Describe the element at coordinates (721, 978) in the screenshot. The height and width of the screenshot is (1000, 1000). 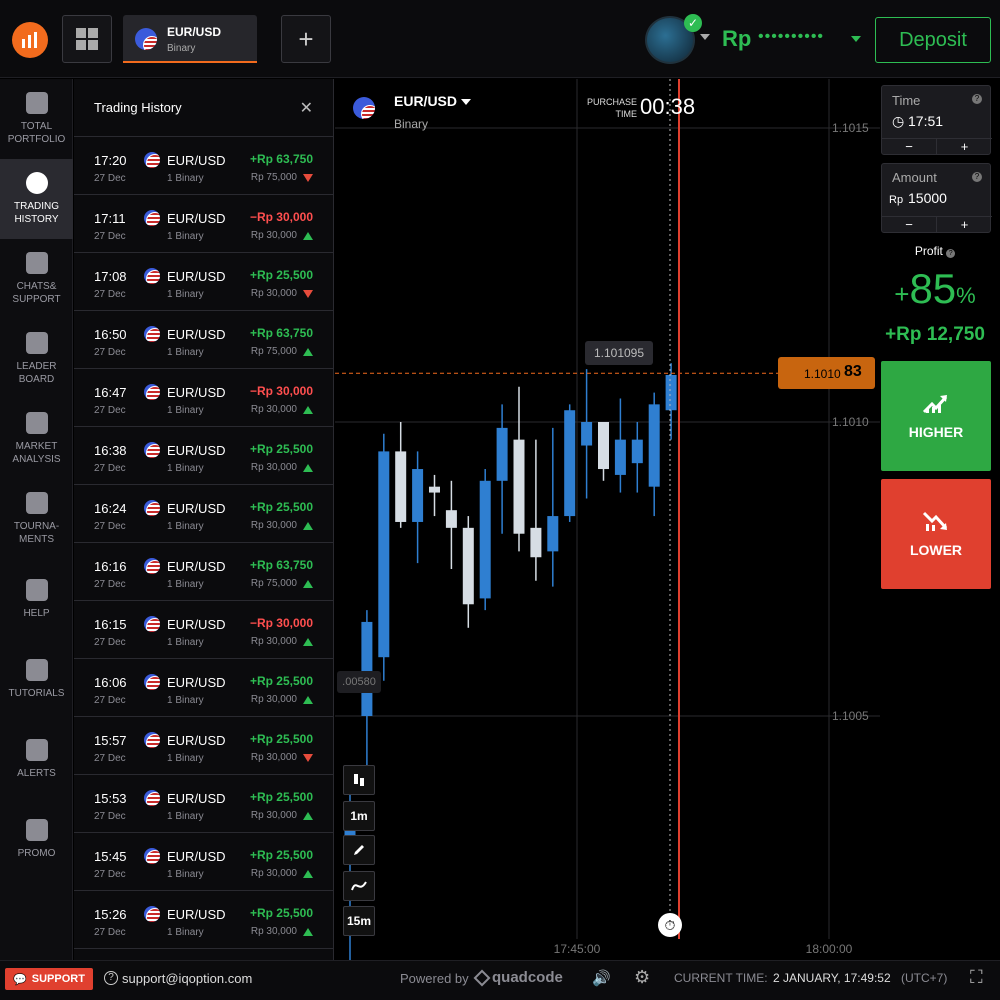
I see `current-time-label: CURRENT TIME:` at that location.